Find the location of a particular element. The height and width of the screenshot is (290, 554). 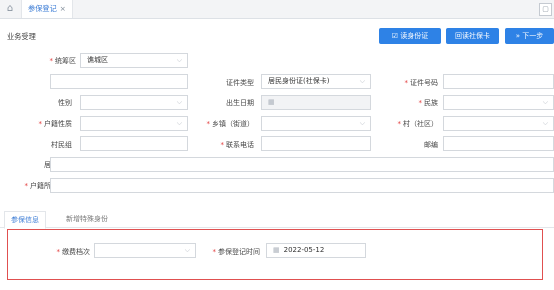

id-number-input is located at coordinates (498, 81).